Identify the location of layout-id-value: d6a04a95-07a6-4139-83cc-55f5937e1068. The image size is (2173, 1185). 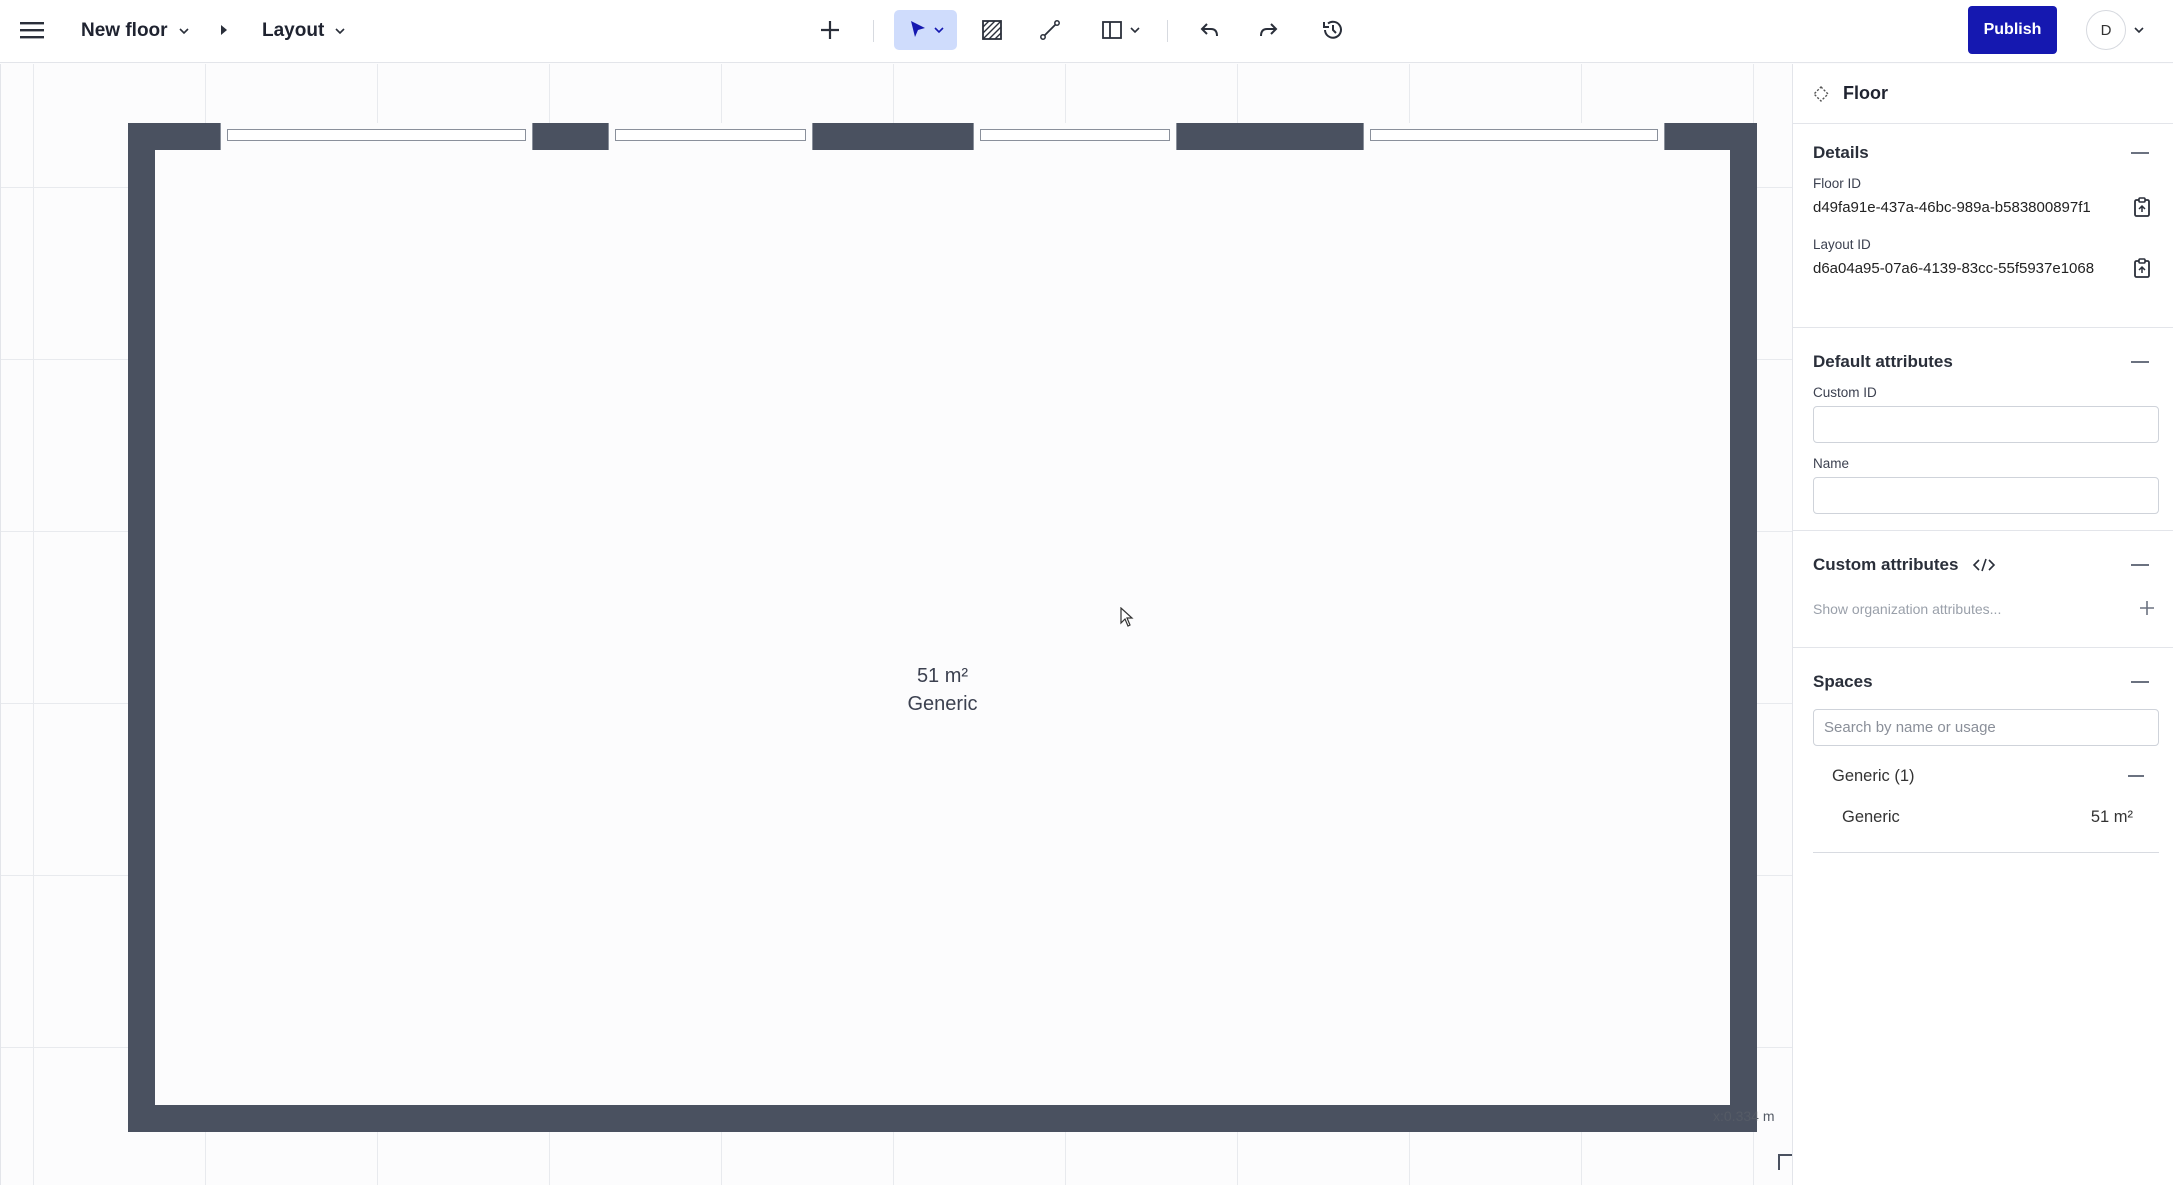
(1954, 268).